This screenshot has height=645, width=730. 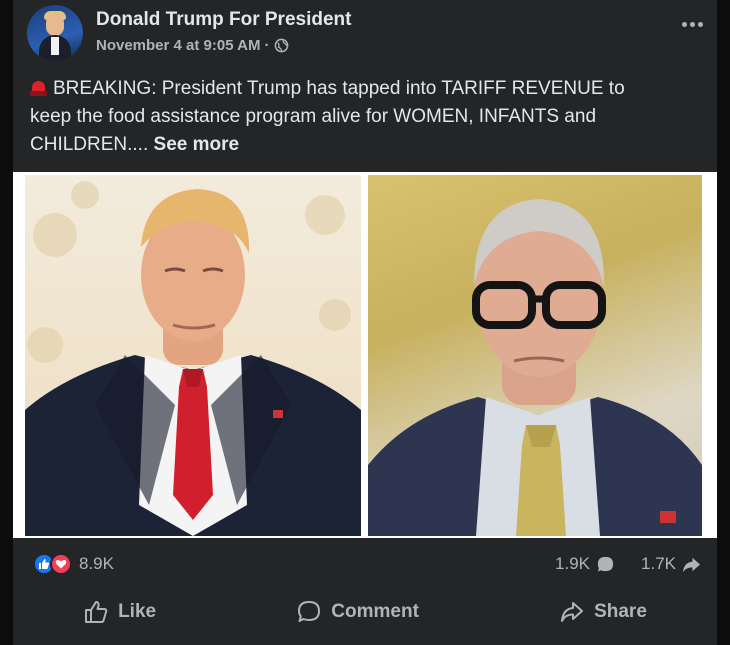 What do you see at coordinates (281, 45) in the screenshot?
I see `globe-icon` at bounding box center [281, 45].